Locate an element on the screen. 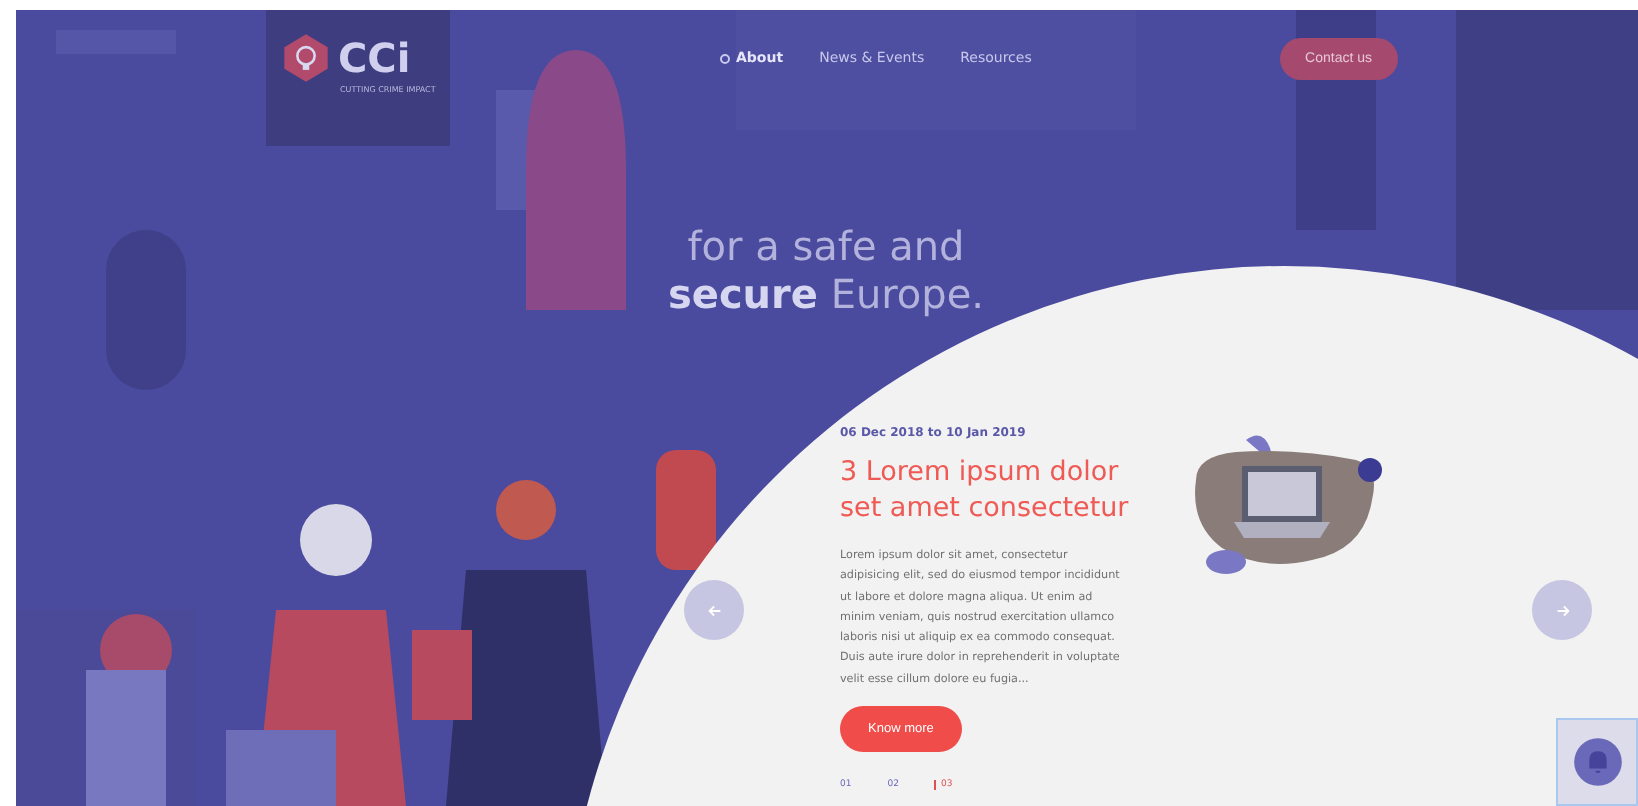 The image size is (1638, 806). lightbulb-logo-icon is located at coordinates (306, 57).